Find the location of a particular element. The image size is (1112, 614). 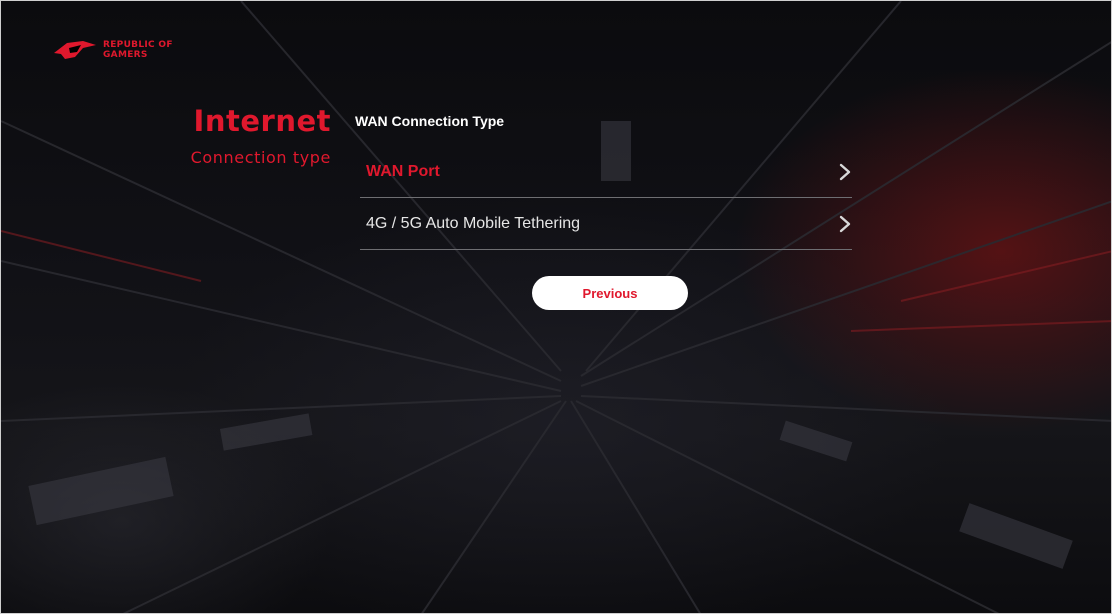

logo-text: REPUBLIC OF GAMERS is located at coordinates (138, 50).